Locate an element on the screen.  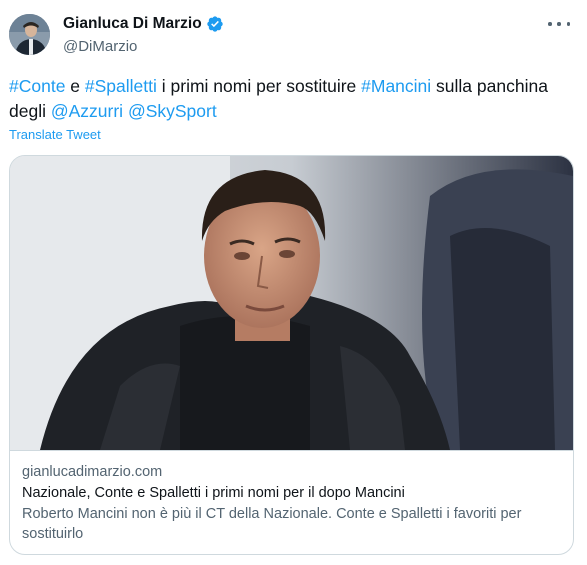
author-handle: @DiMarzio is located at coordinates (100, 46).